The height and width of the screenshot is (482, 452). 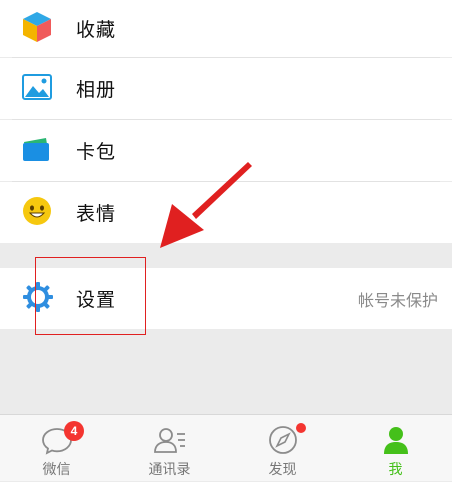 What do you see at coordinates (301, 428) in the screenshot?
I see `new-content-dot` at bounding box center [301, 428].